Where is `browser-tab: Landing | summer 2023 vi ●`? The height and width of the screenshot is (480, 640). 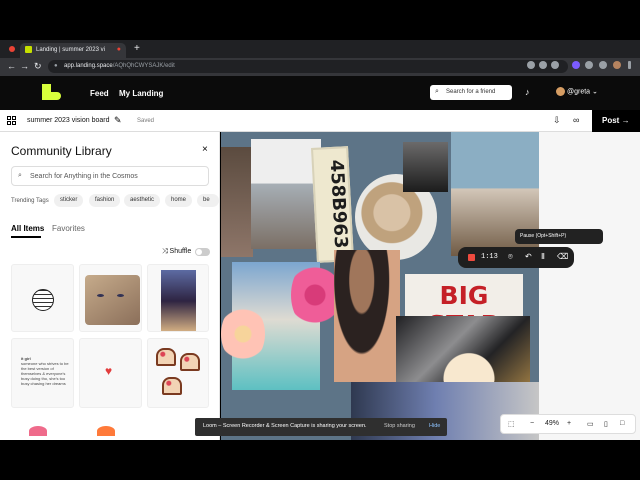
browser-tab: Landing | summer 2023 vi ● is located at coordinates (73, 50).